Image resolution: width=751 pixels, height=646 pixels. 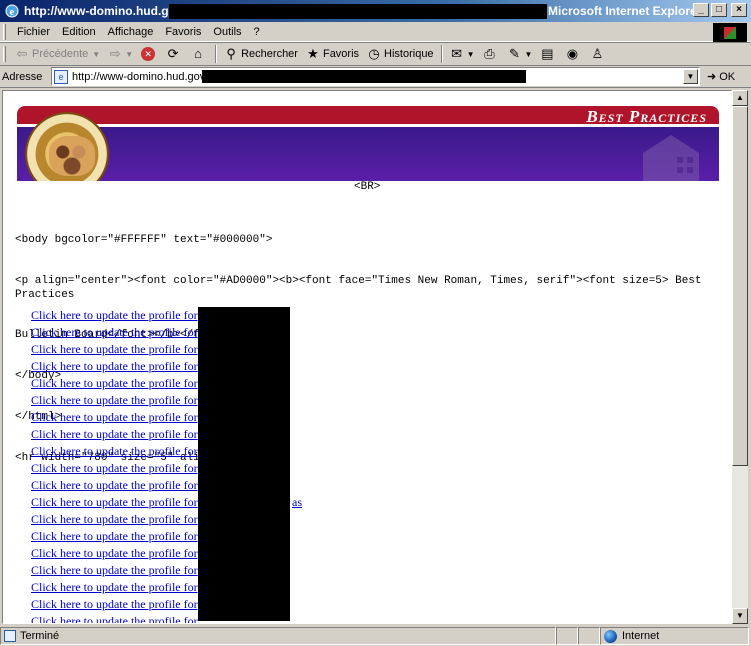 I want to click on home-icon: ⌂, so click(x=198, y=53).